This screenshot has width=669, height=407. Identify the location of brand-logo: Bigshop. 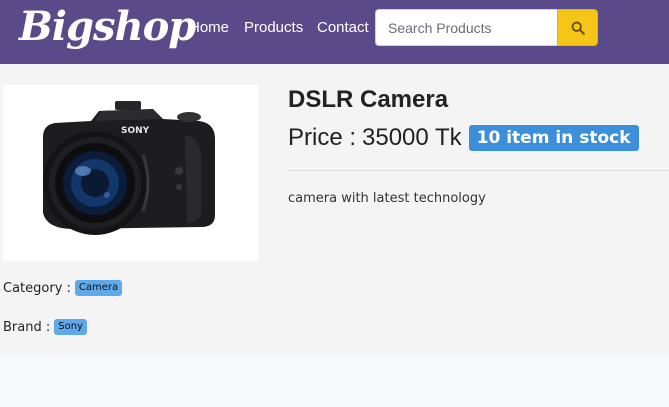
(107, 27).